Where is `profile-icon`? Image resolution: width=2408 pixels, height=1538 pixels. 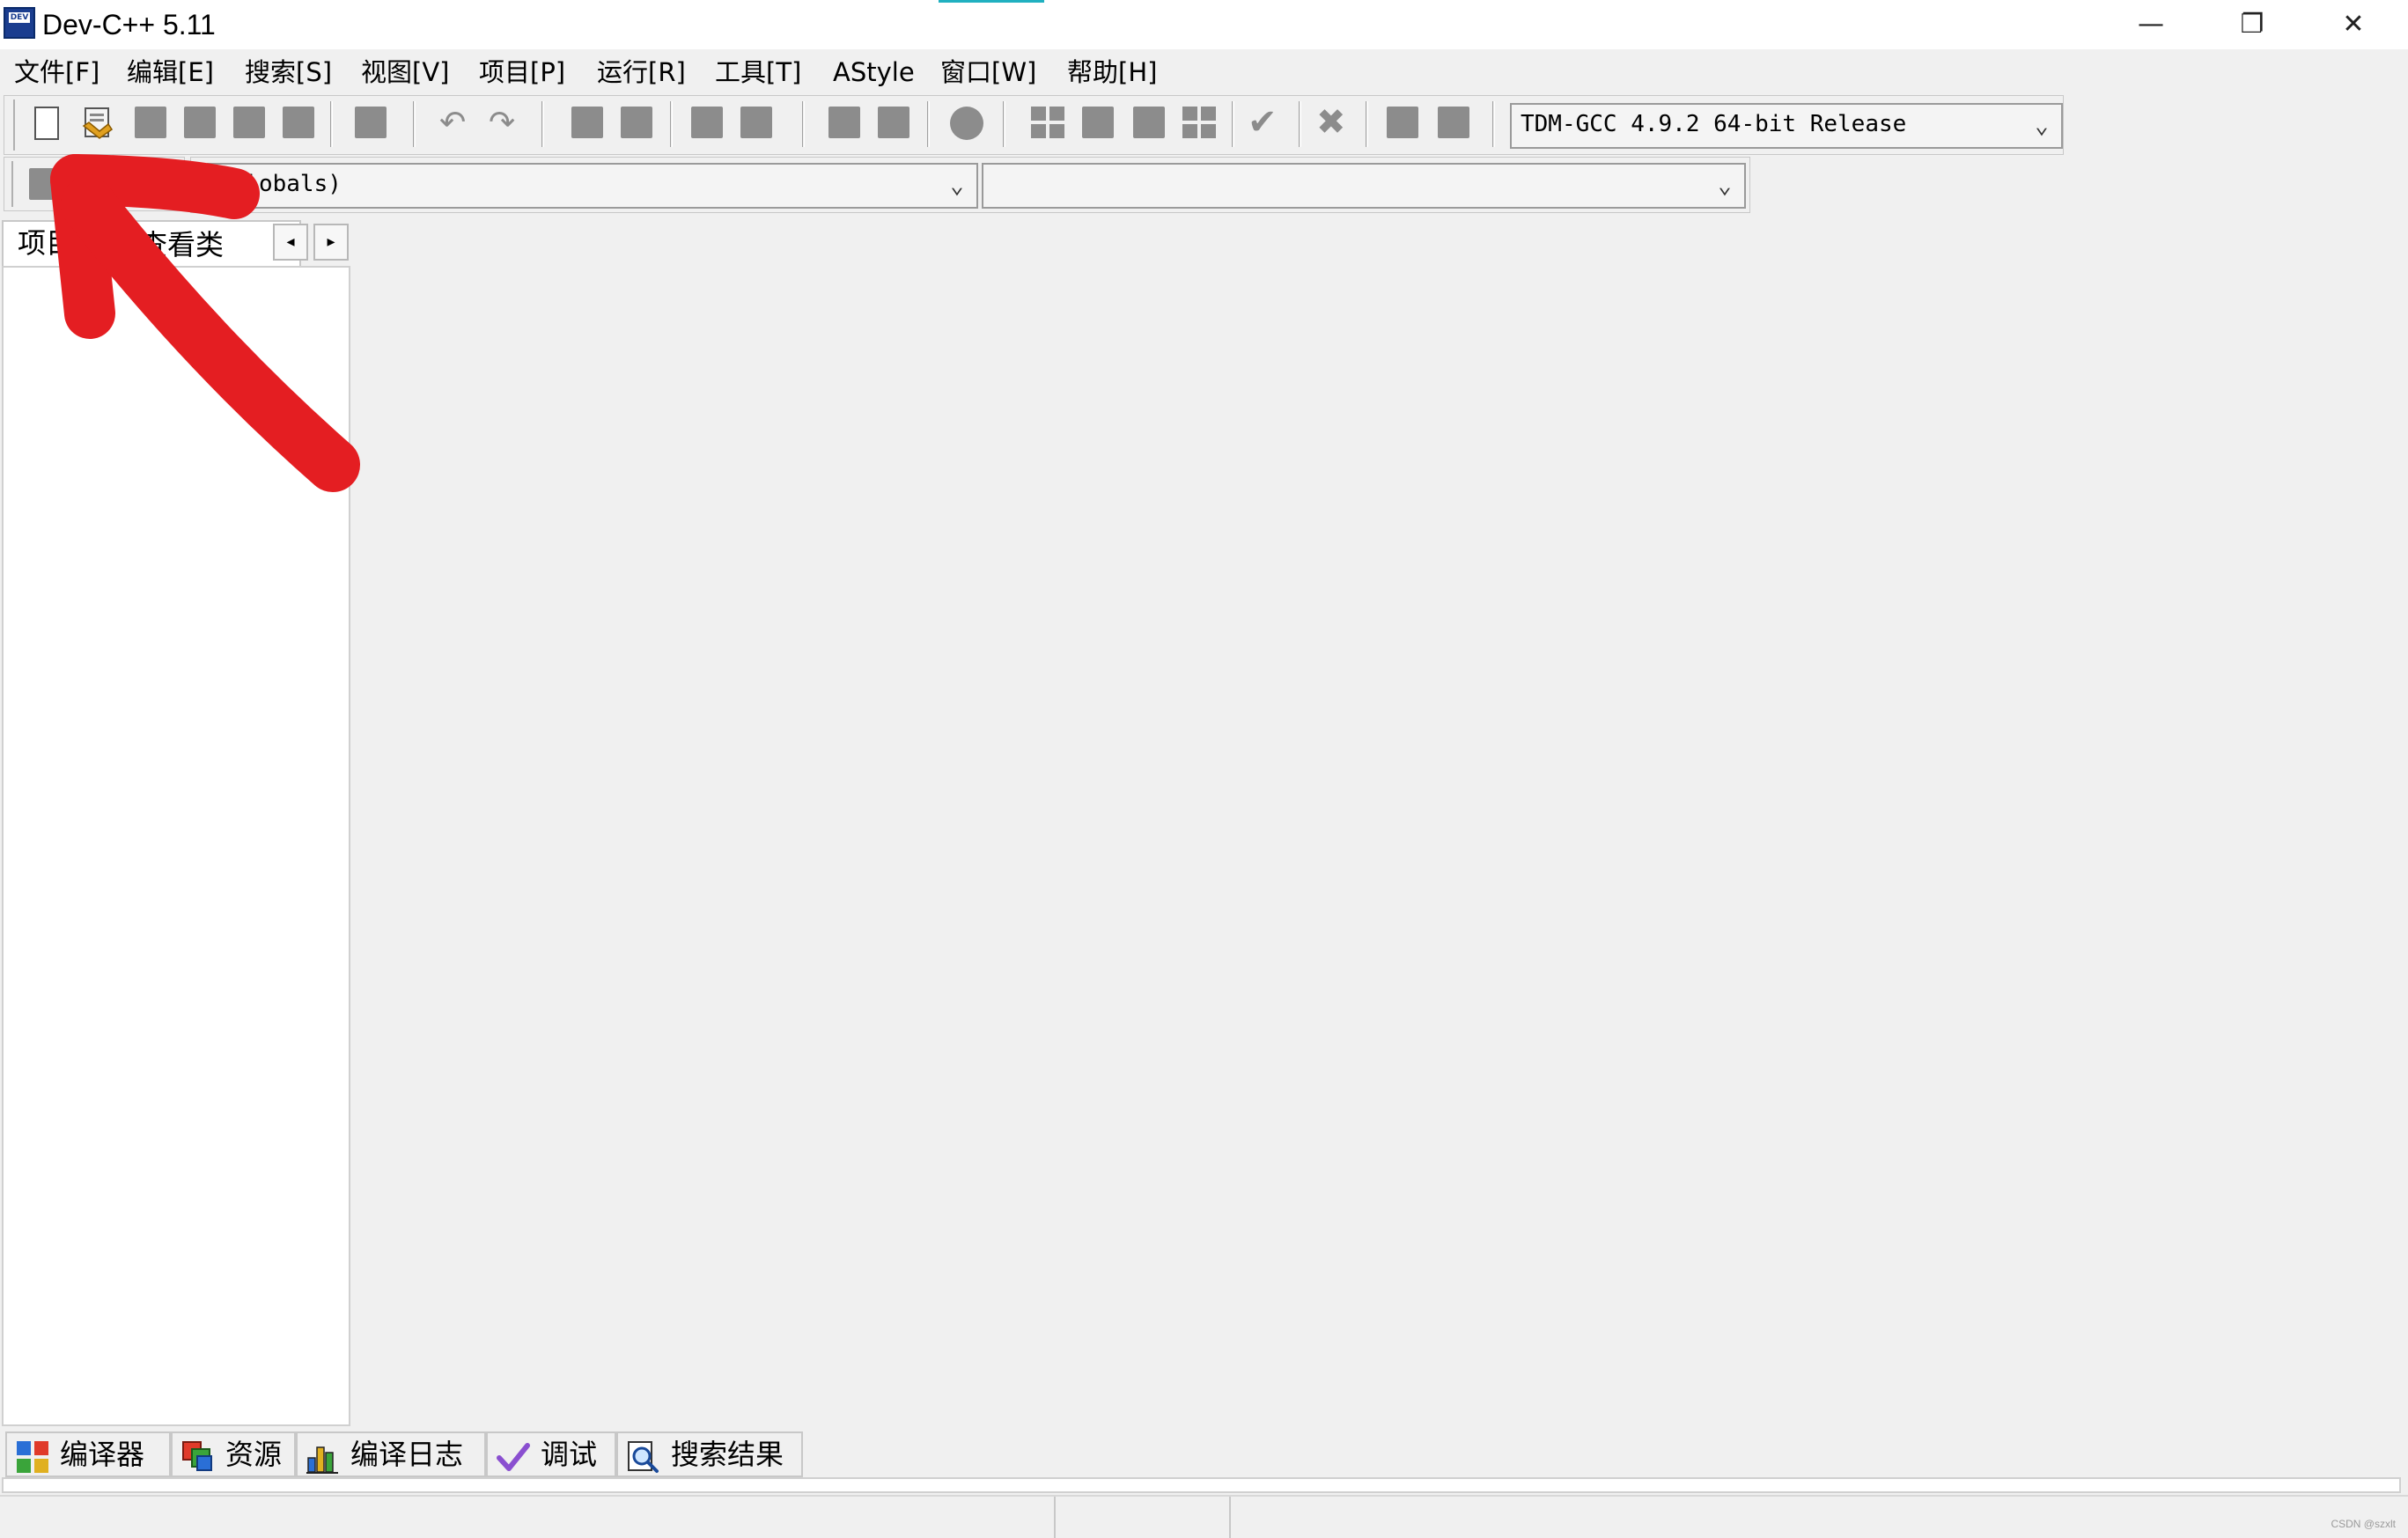 profile-icon is located at coordinates (1453, 122).